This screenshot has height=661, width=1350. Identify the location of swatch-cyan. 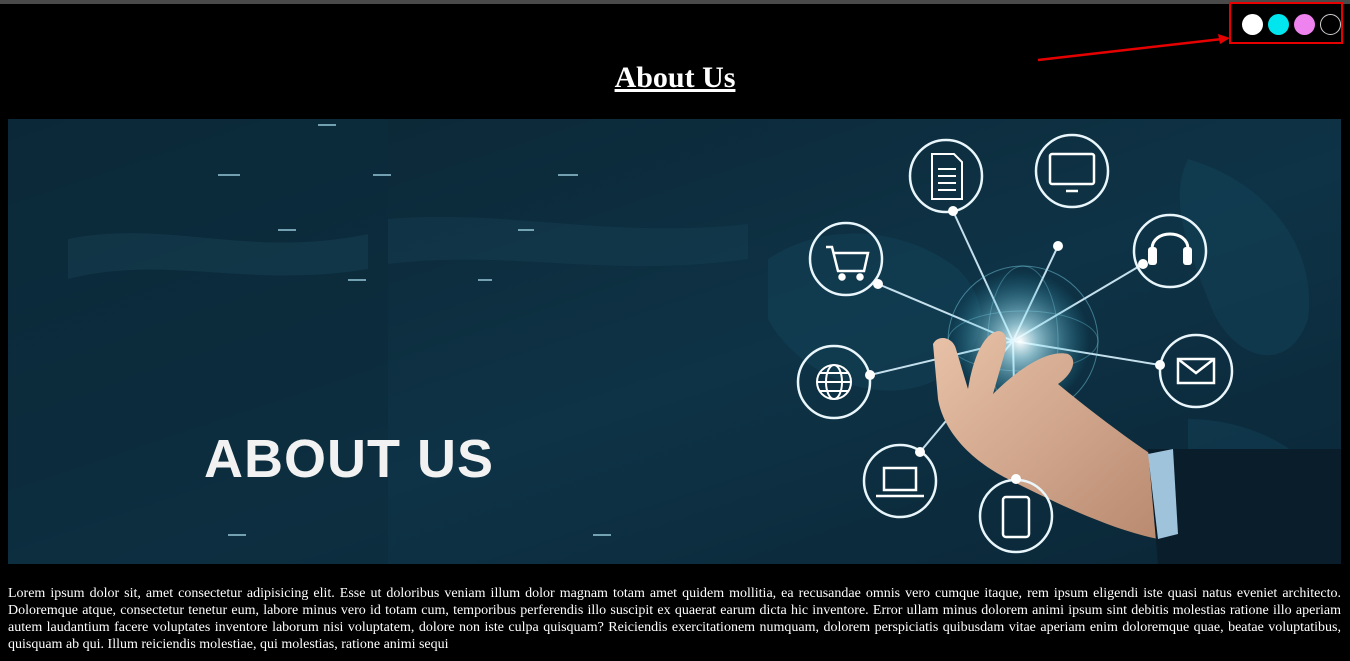
(1278, 24).